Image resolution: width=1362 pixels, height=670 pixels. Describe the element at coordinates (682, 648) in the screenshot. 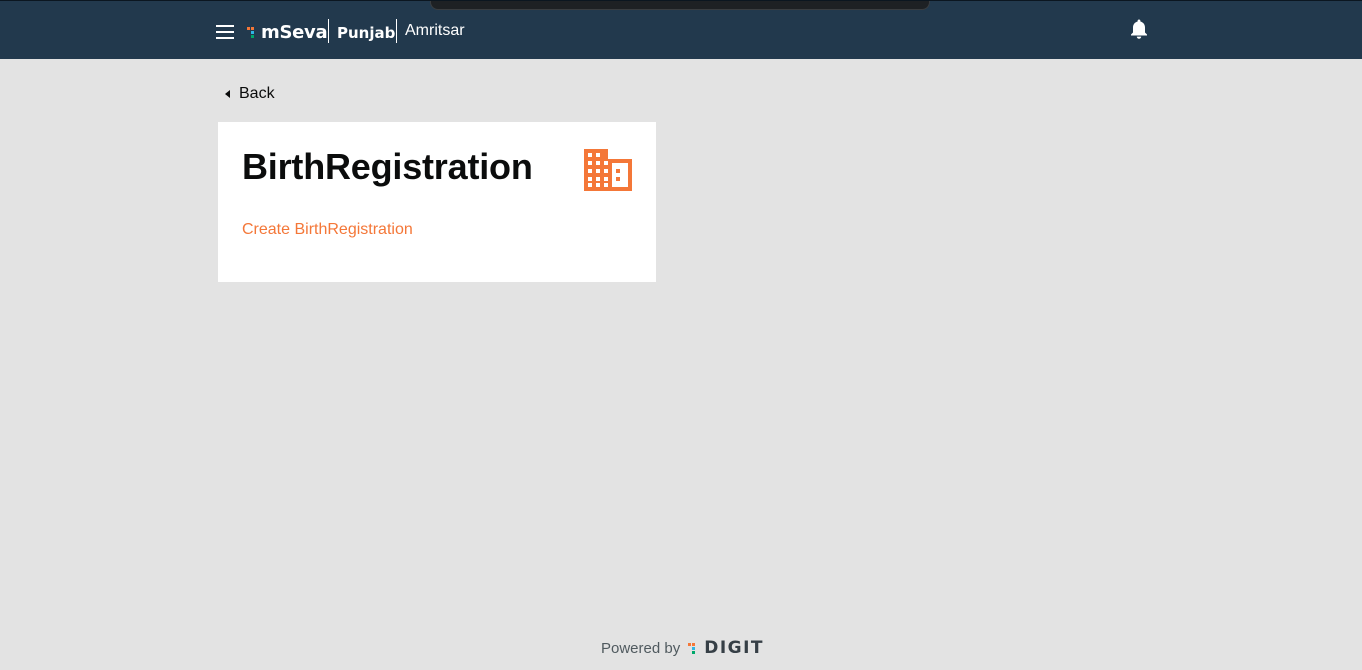

I see `footer: Powered by DIGIT` at that location.